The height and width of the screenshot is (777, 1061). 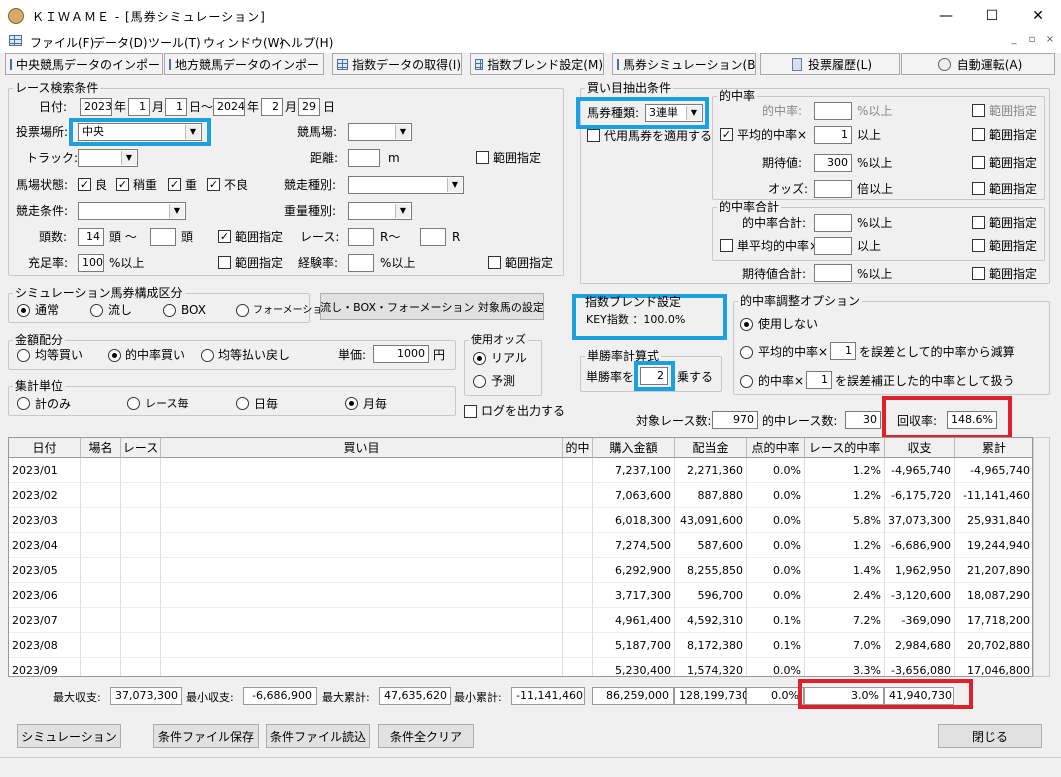 What do you see at coordinates (746, 324) in the screenshot?
I see `adjust-none-radio` at bounding box center [746, 324].